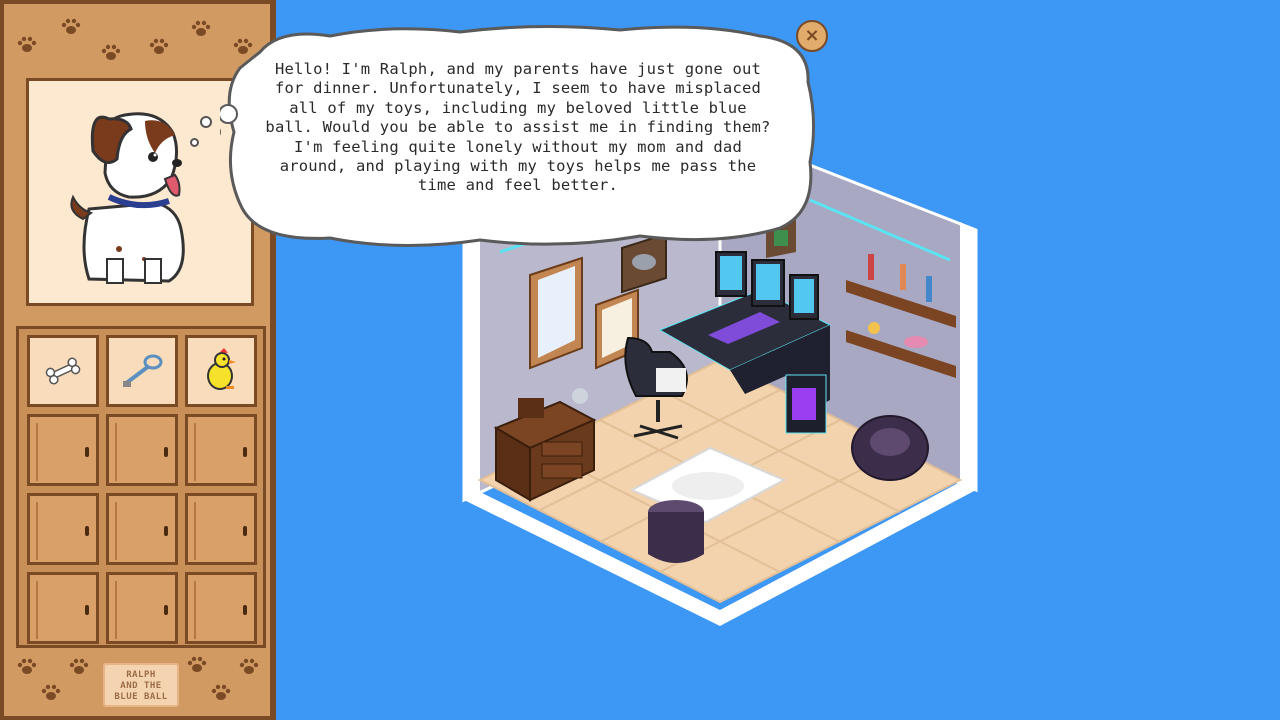 The width and height of the screenshot is (1280, 720). What do you see at coordinates (127, 198) in the screenshot?
I see `dog-portrait-icon` at bounding box center [127, 198].